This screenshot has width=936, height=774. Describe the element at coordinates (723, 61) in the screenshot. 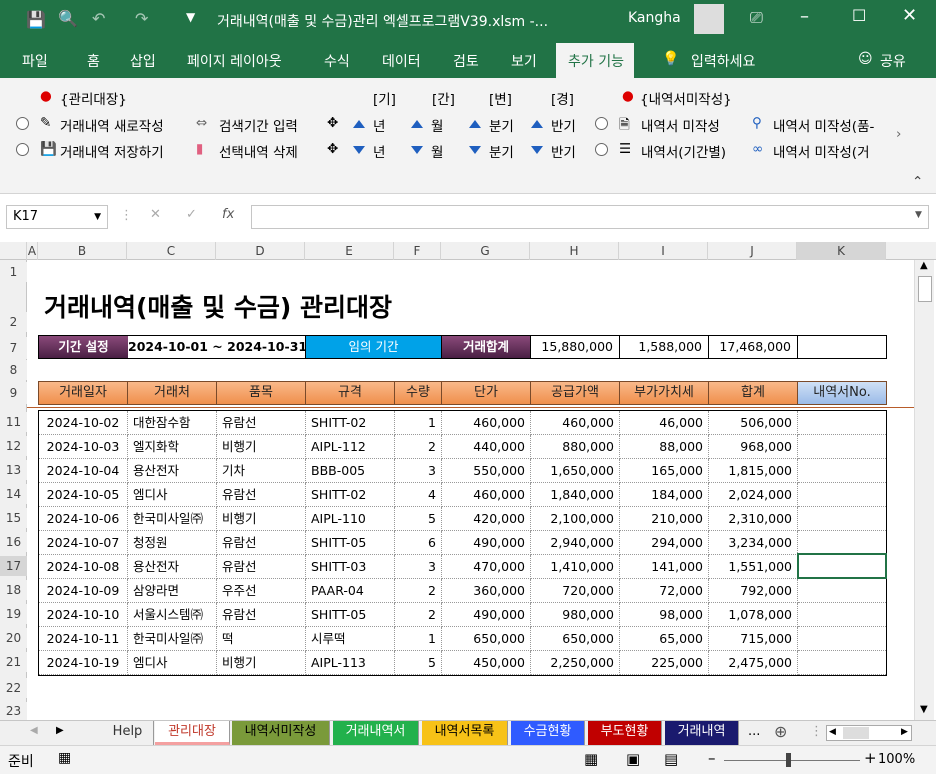

I see `tell-me-input: 입력하세요` at that location.